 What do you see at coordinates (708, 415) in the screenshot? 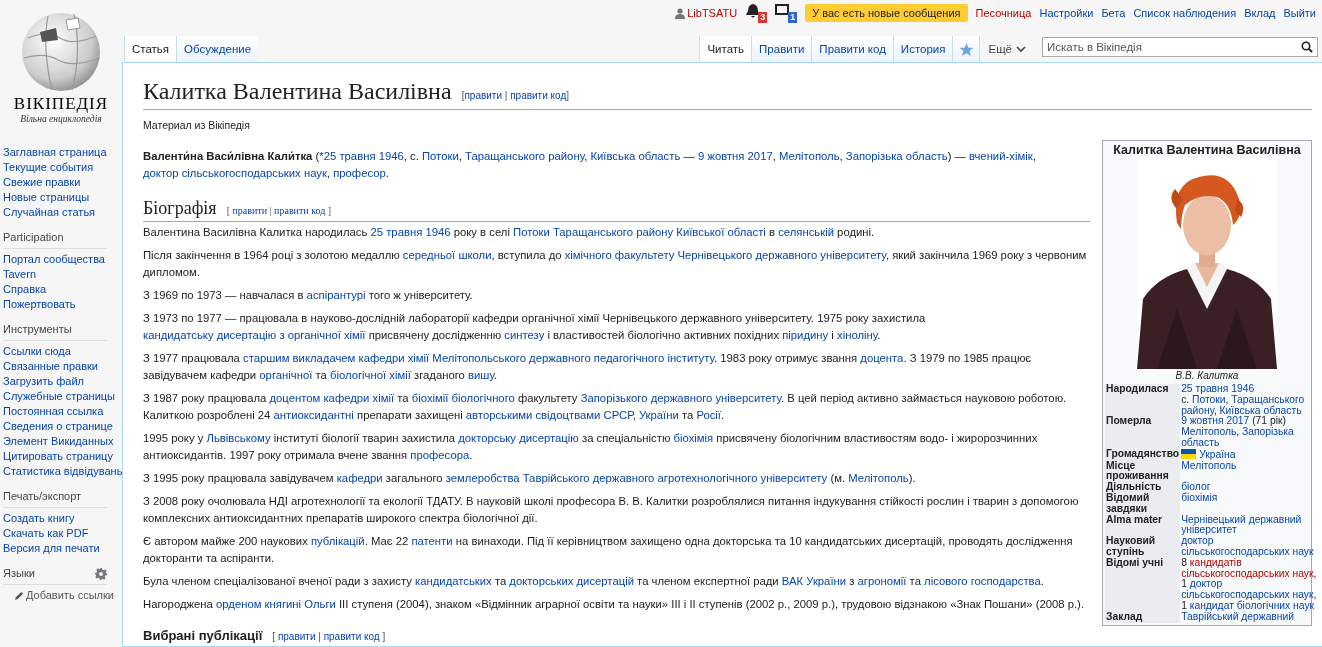
I see `link: Росії` at bounding box center [708, 415].